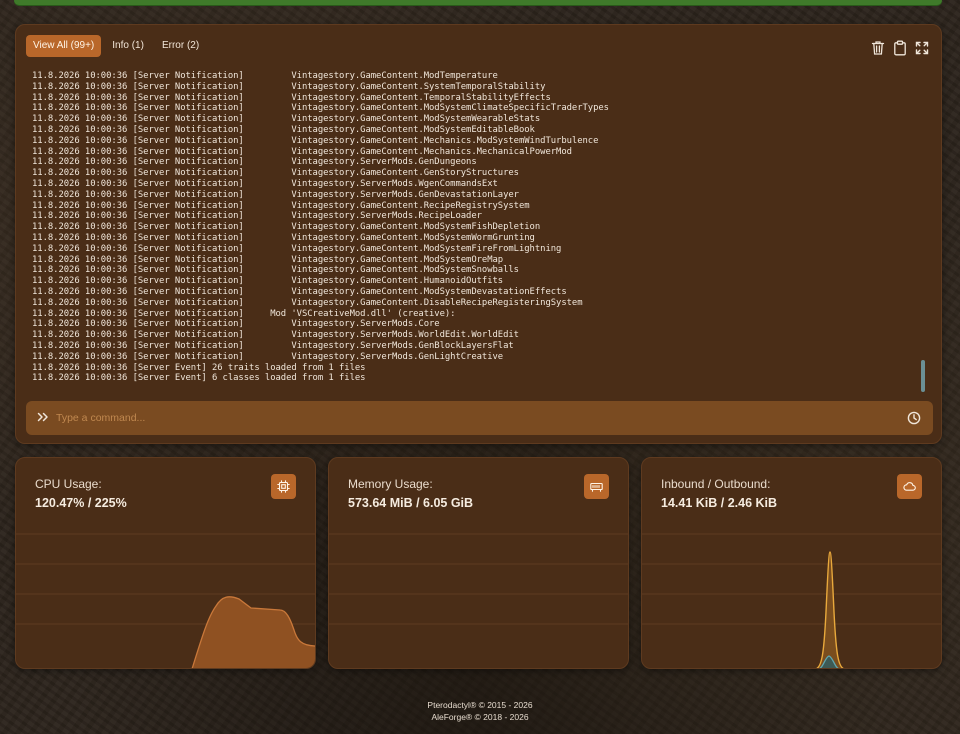 The height and width of the screenshot is (734, 960). Describe the element at coordinates (478, 2) in the screenshot. I see `server-status-strip` at that location.